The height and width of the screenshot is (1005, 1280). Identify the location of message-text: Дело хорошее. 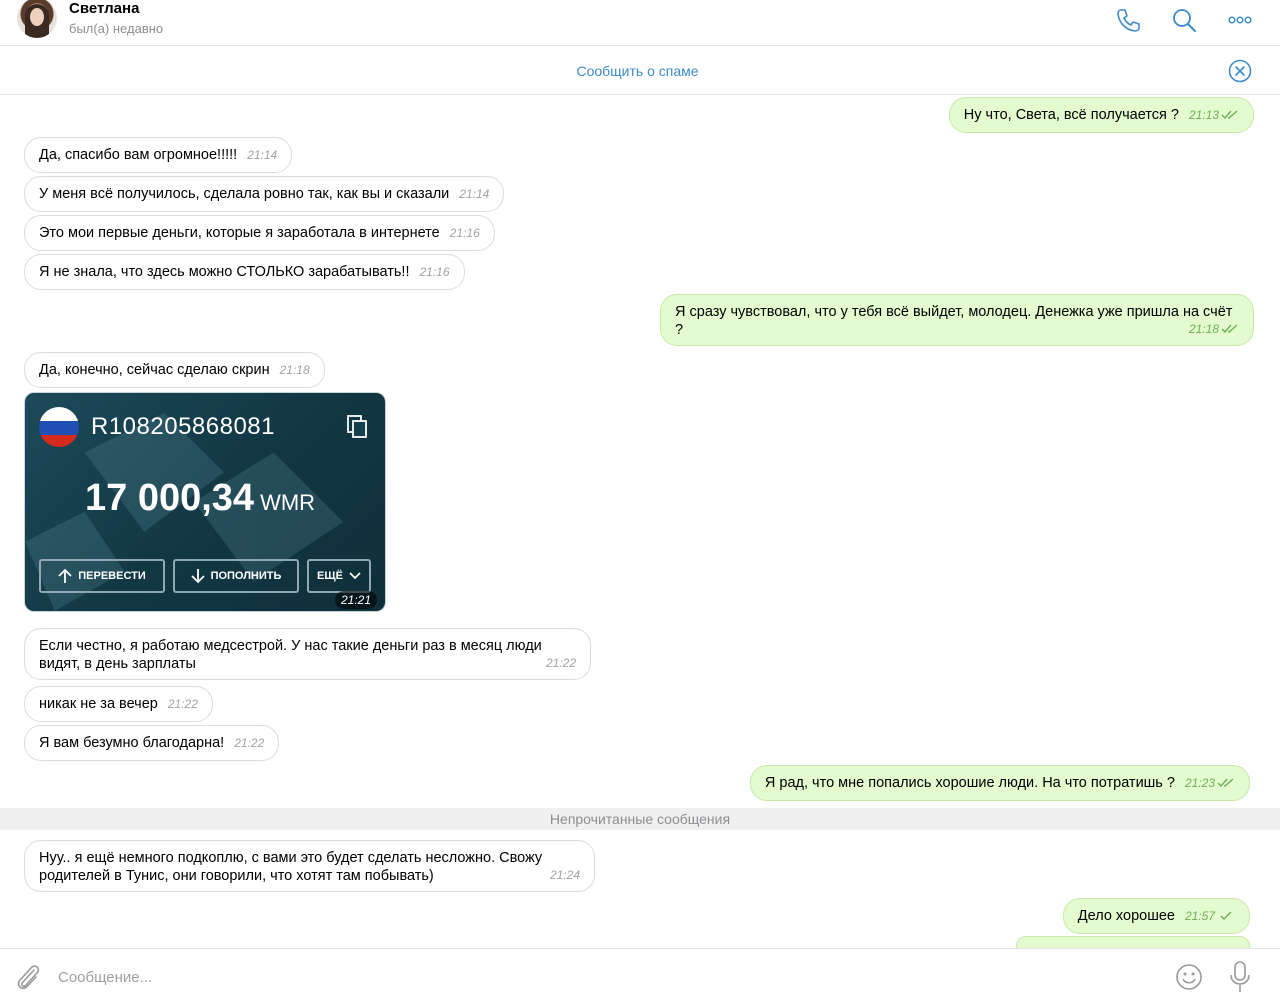
(1126, 916).